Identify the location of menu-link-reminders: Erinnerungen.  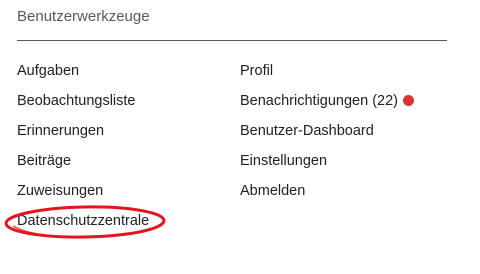
(60, 131).